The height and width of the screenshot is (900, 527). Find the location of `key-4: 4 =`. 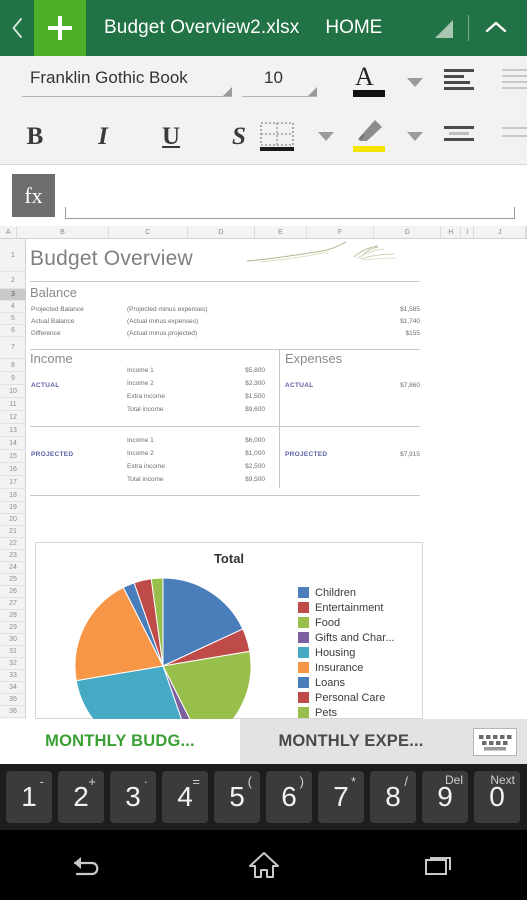

key-4: 4 = is located at coordinates (185, 797).